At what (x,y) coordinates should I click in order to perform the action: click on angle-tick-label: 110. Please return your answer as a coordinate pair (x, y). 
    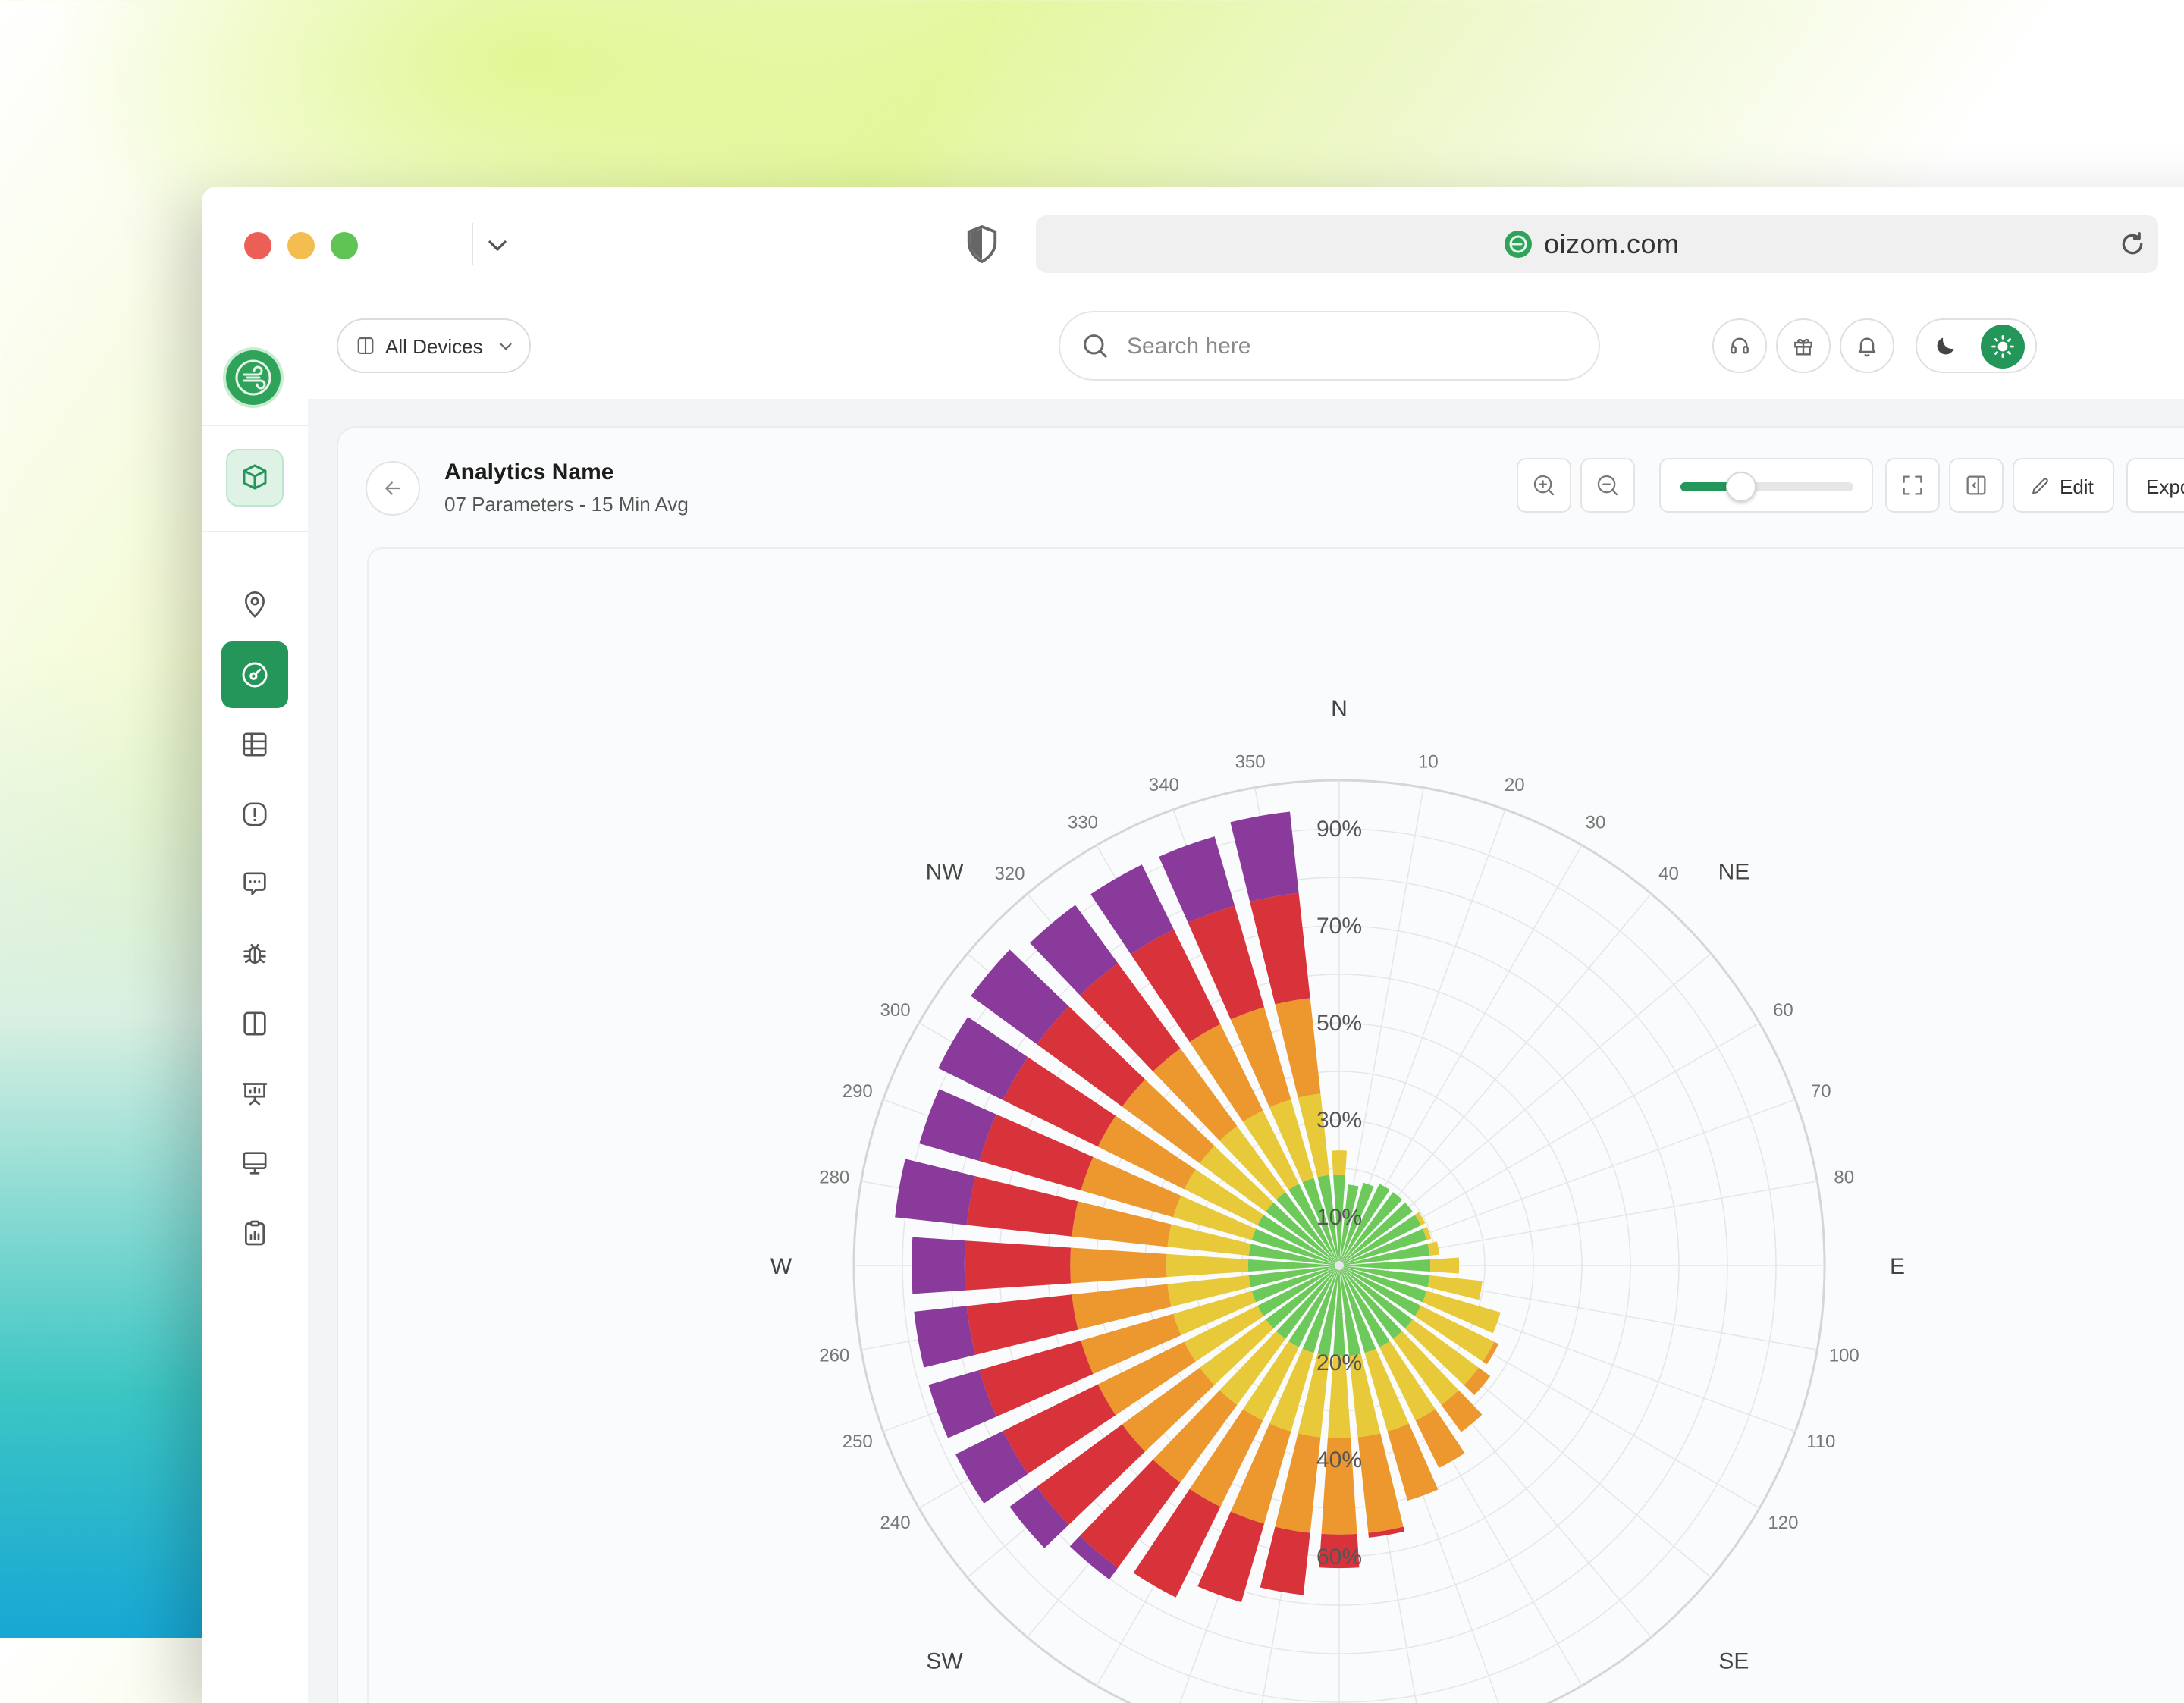
    Looking at the image, I should click on (1820, 1442).